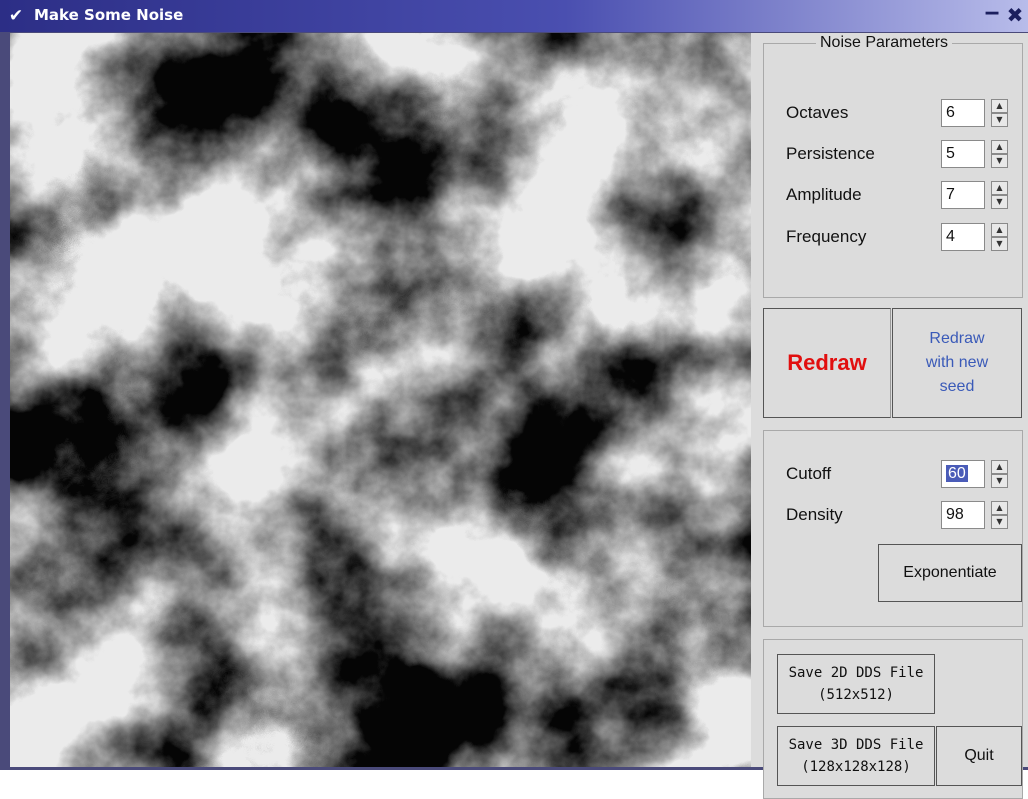 This screenshot has width=1028, height=799. I want to click on frequency-down-arrow-icon: ▼, so click(999, 244).